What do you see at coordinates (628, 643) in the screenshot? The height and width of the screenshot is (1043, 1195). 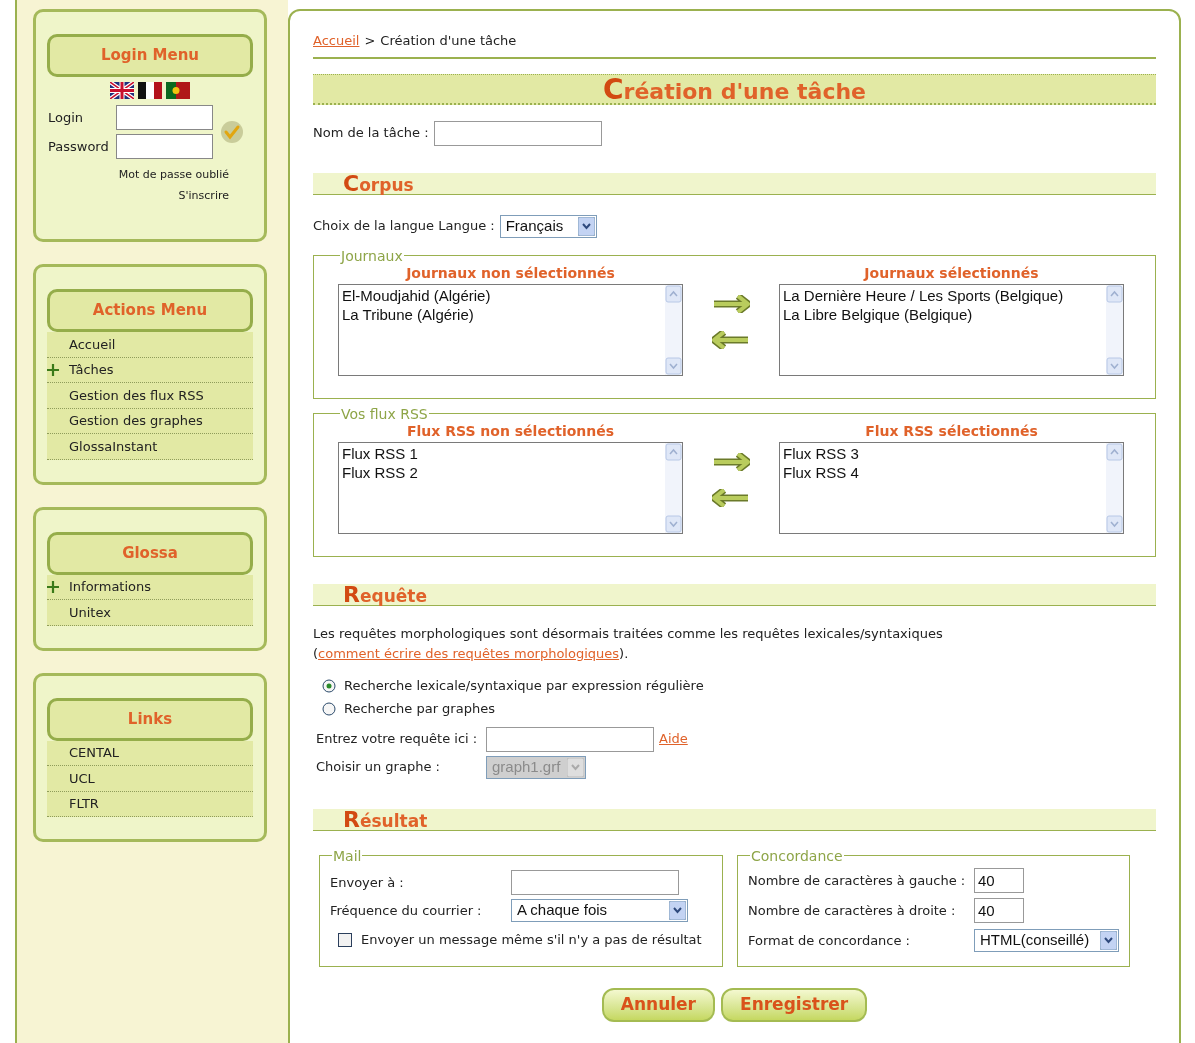 I see `note-text: Les requêtes morphologiques sont désormais traitées comme les requêtes lexicales/syntaxiques (comment écrire des requêtes morphologiques).` at bounding box center [628, 643].